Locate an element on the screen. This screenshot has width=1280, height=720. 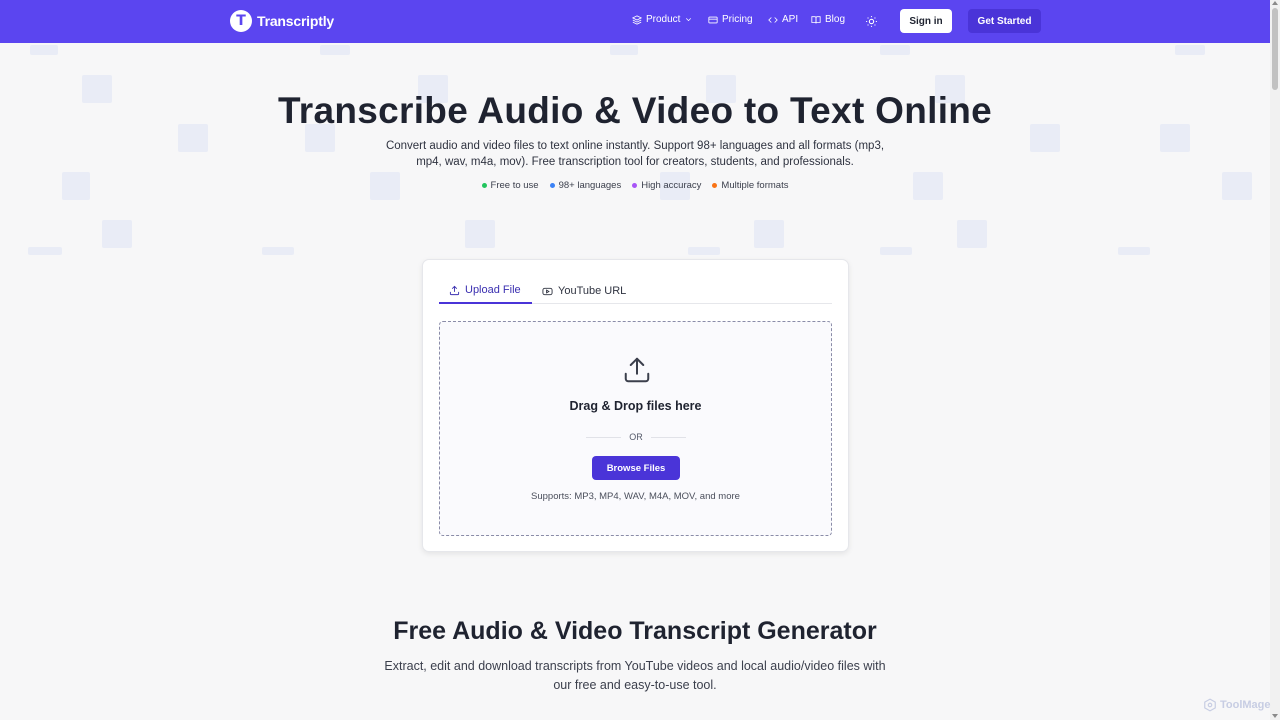
card-icon is located at coordinates (713, 19).